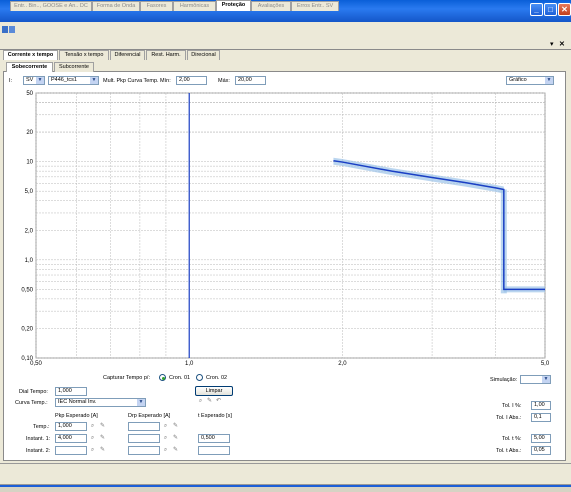  Describe the element at coordinates (71, 426) in the screenshot. I see `temp-pkp-input: 1,000` at that location.